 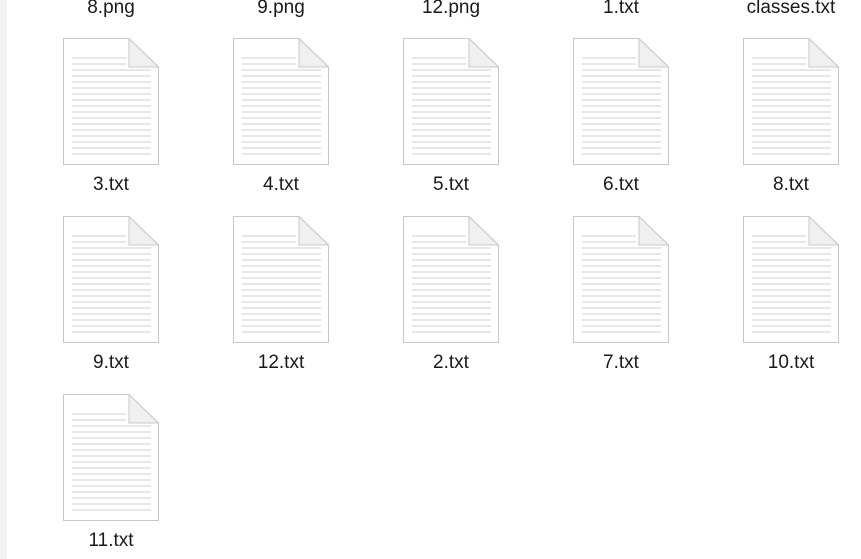 I want to click on file-name: 10.txt, so click(x=791, y=362).